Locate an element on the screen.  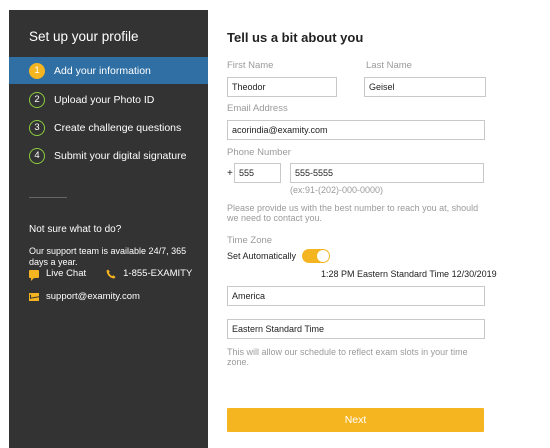
step-upload-photo-id: 2 Upload your Photo ID is located at coordinates (108, 99).